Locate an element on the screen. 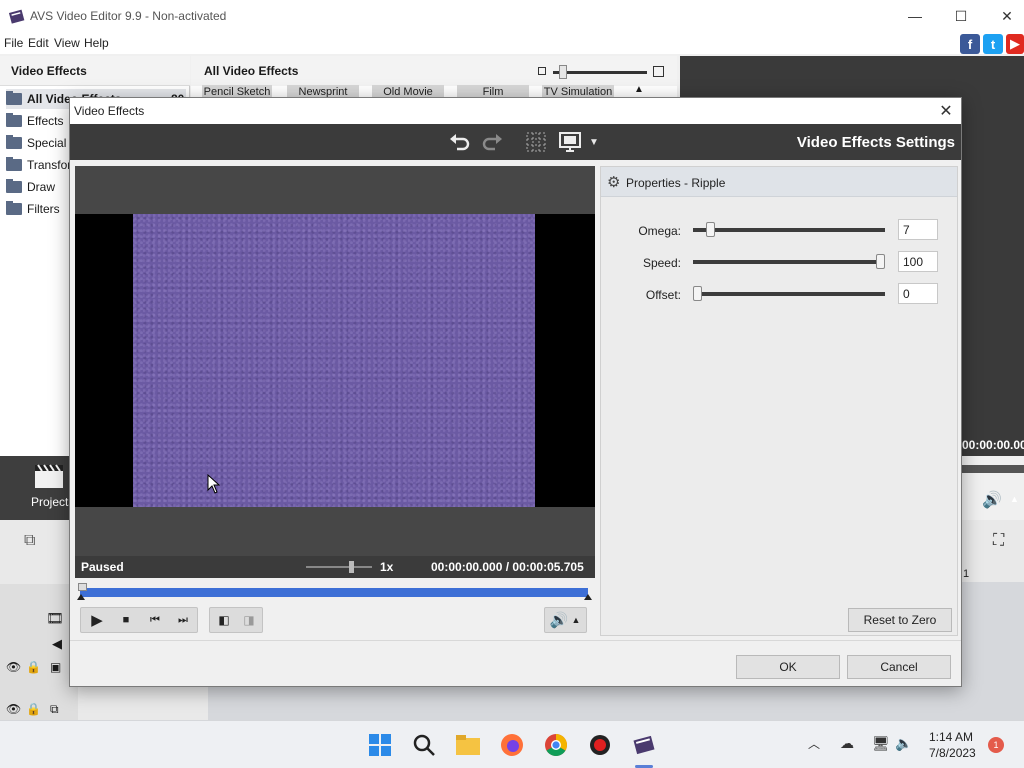 This screenshot has height=768, width=1024. offset-slider-thumb is located at coordinates (697, 293).